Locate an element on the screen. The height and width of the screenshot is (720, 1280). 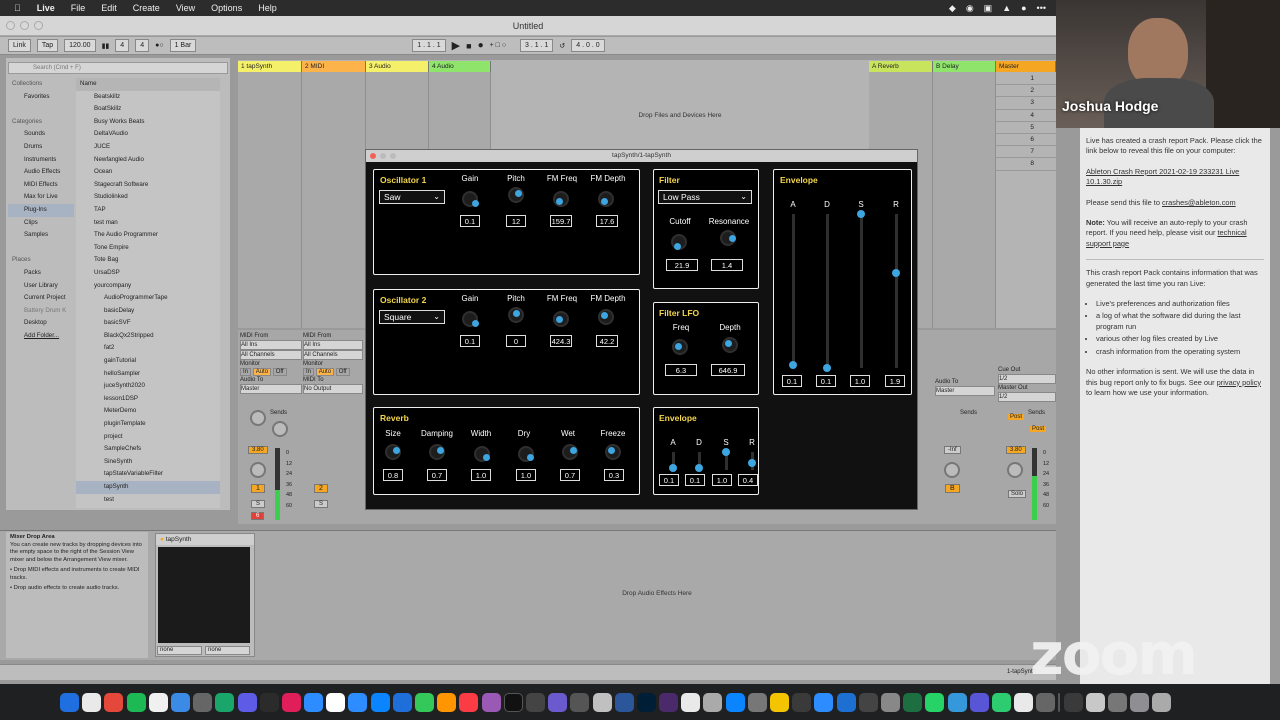
record-icon: ● is located at coordinates (481, 45).